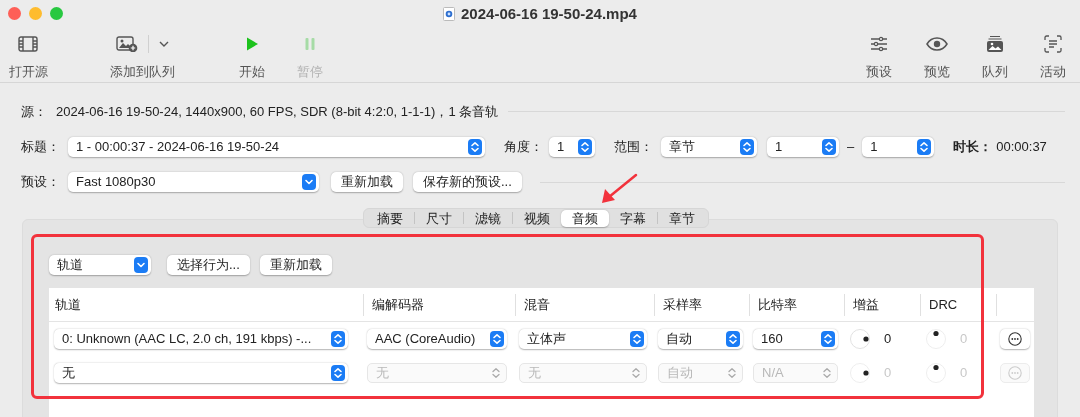  I want to click on duration-value: 00:00:37, so click(1021, 147).